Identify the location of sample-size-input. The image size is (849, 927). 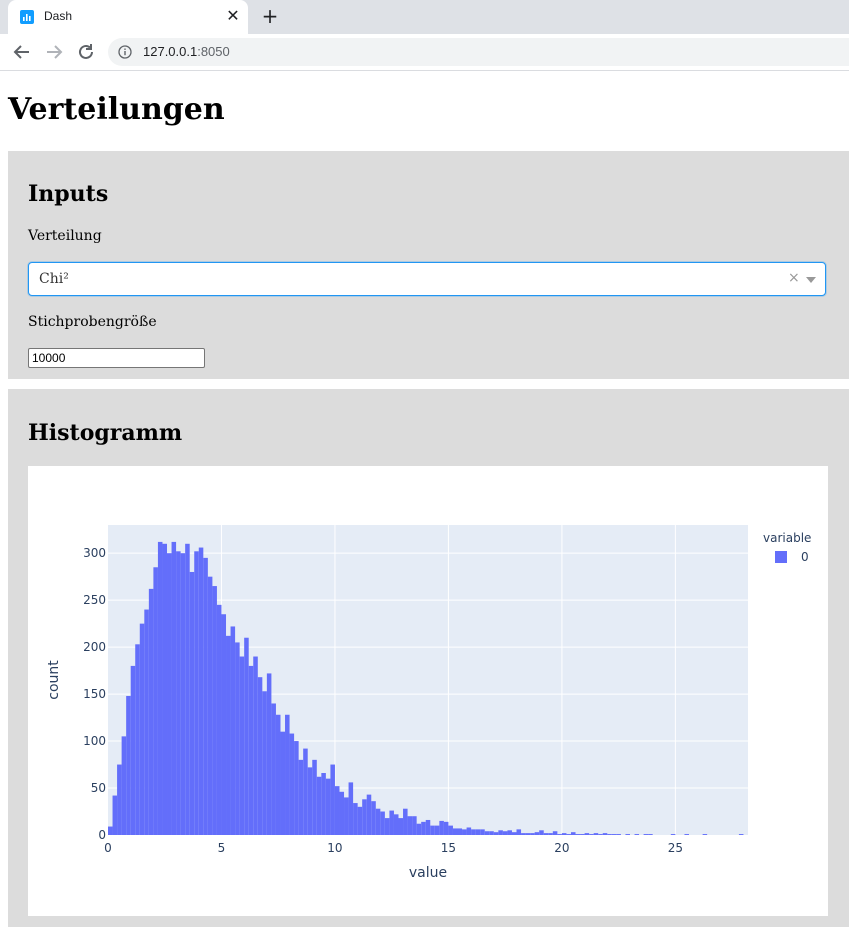
(116, 358).